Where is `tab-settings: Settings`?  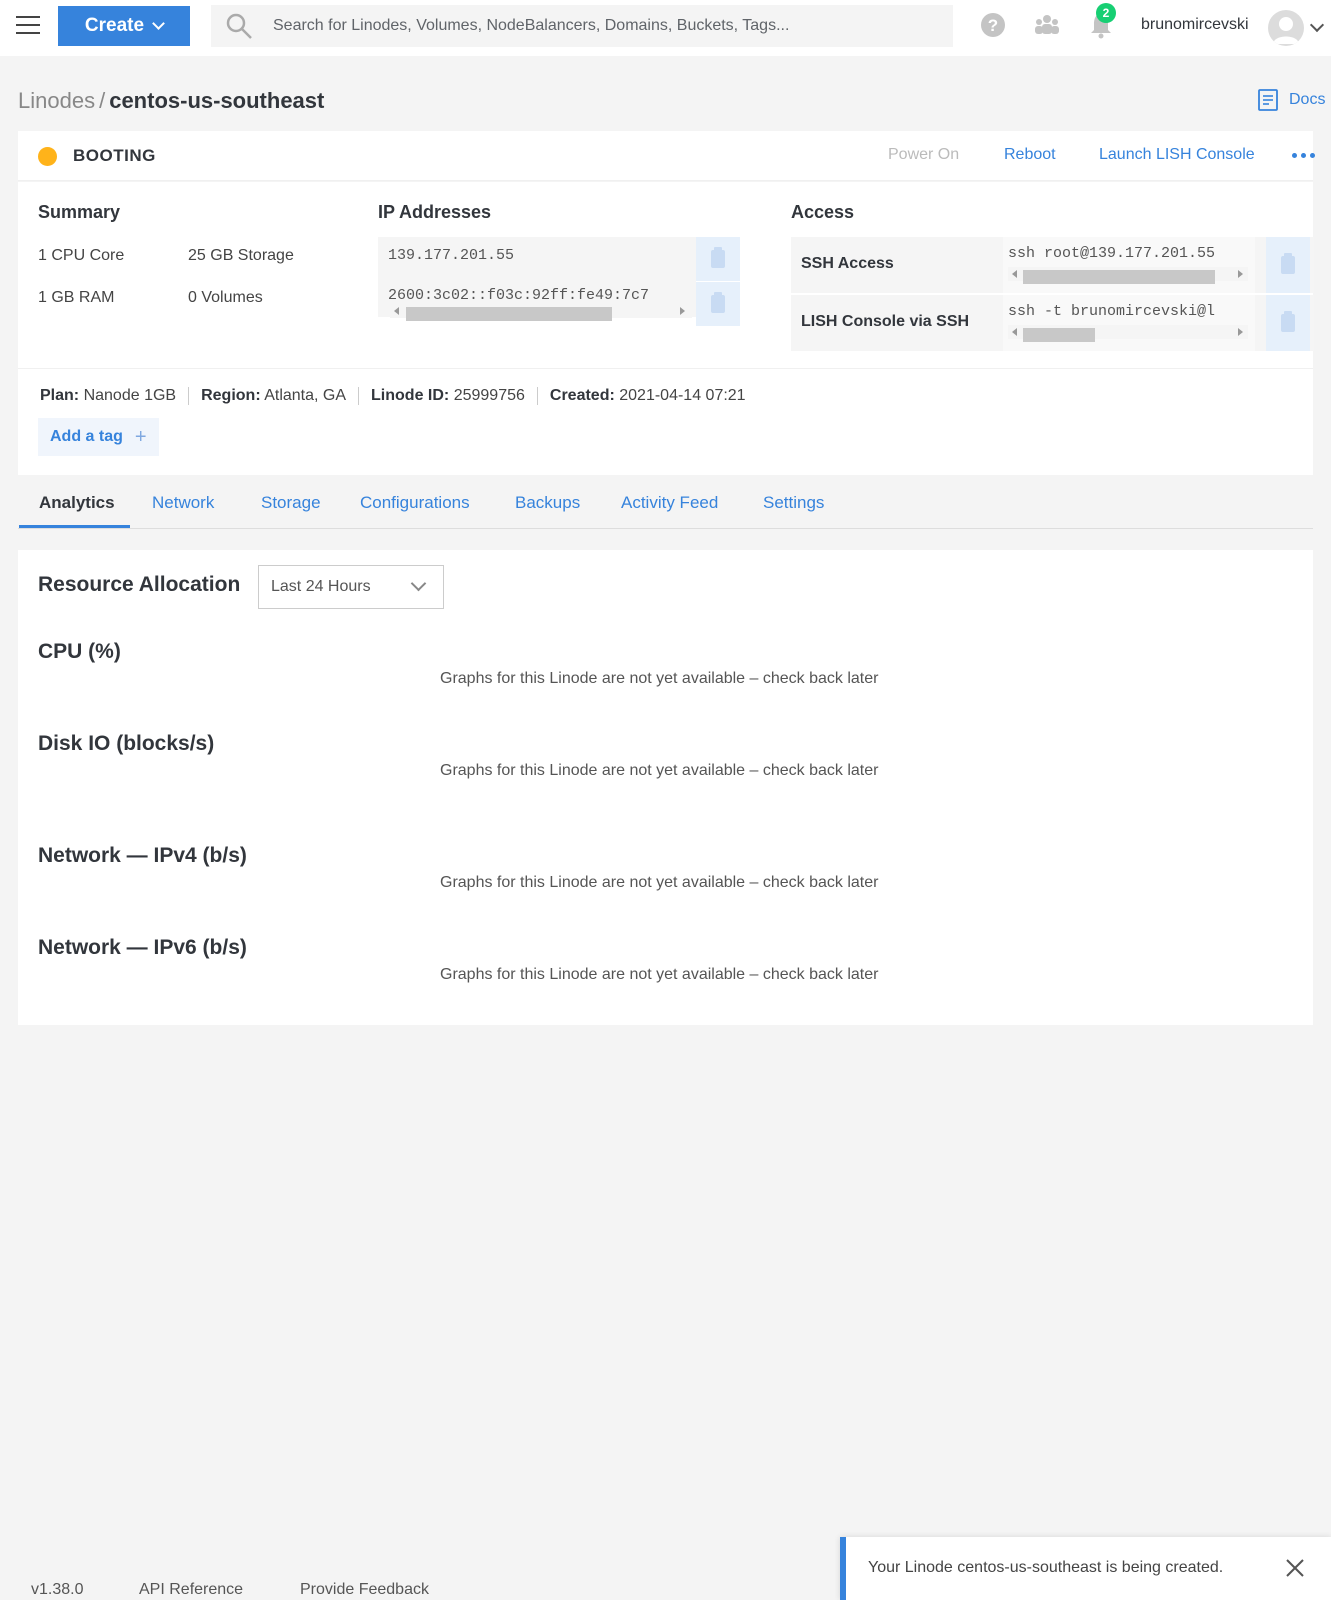
tab-settings: Settings is located at coordinates (793, 503).